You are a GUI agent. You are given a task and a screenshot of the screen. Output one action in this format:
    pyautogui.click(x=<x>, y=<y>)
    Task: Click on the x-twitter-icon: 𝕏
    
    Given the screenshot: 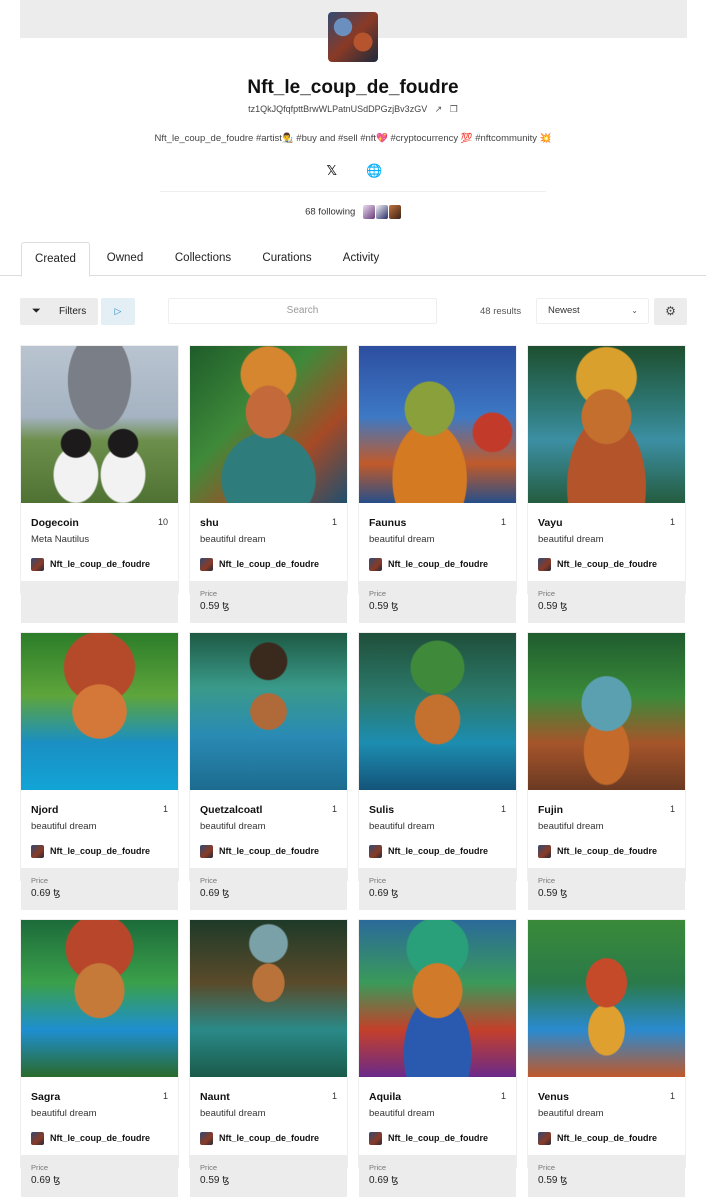 What is the action you would take?
    pyautogui.click(x=332, y=171)
    